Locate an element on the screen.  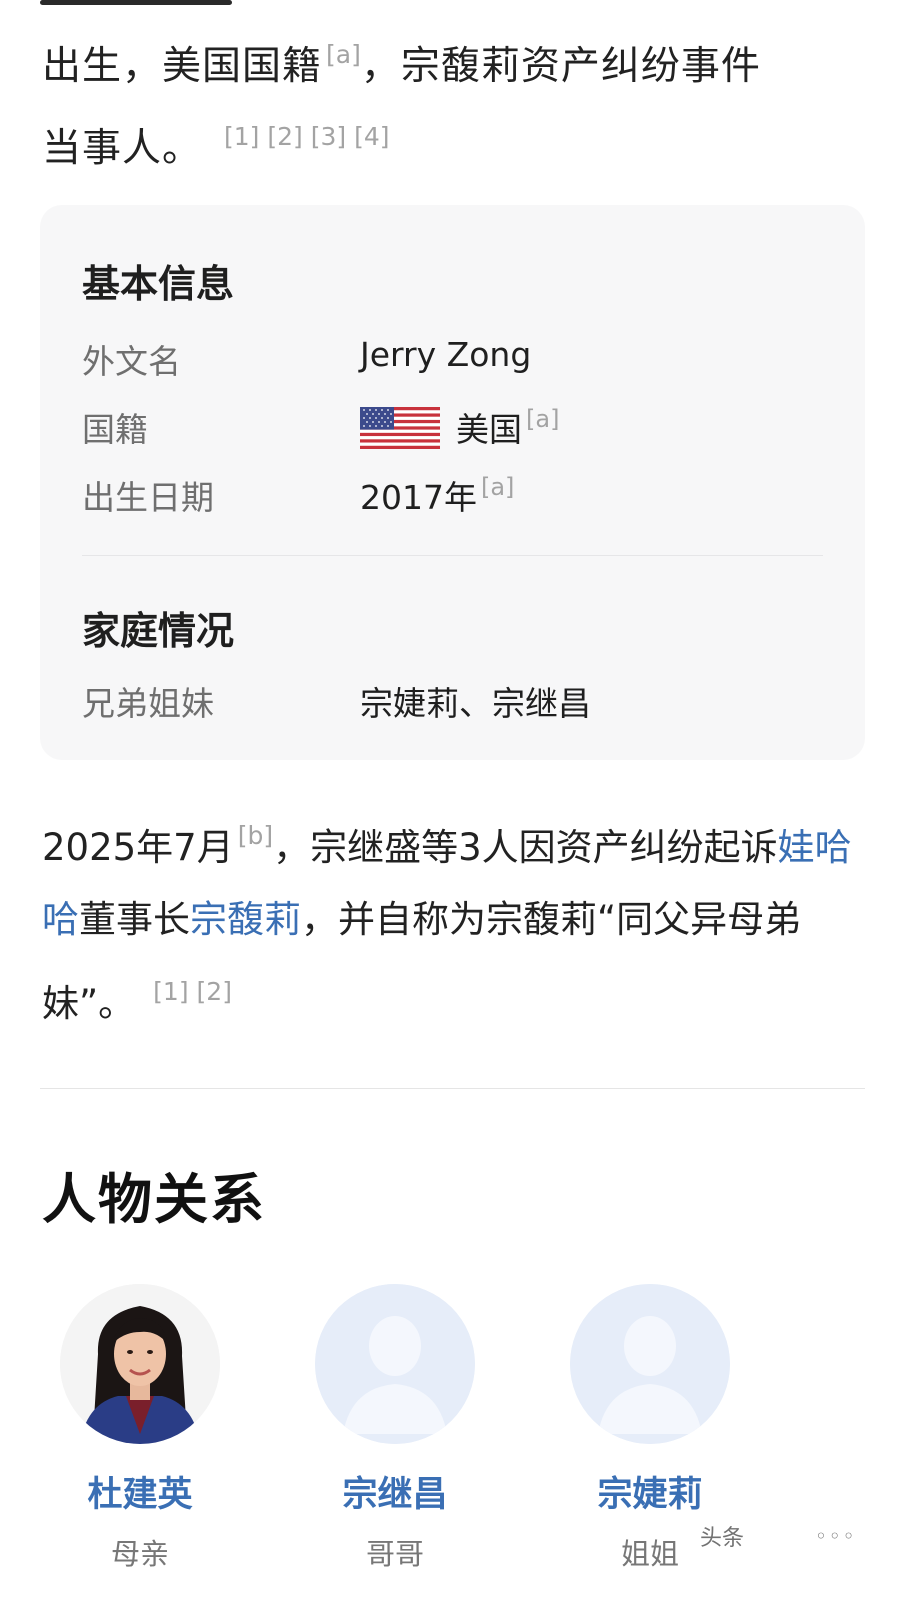
birth-date-wrap: 2017年 [a] is located at coordinates (437, 495).